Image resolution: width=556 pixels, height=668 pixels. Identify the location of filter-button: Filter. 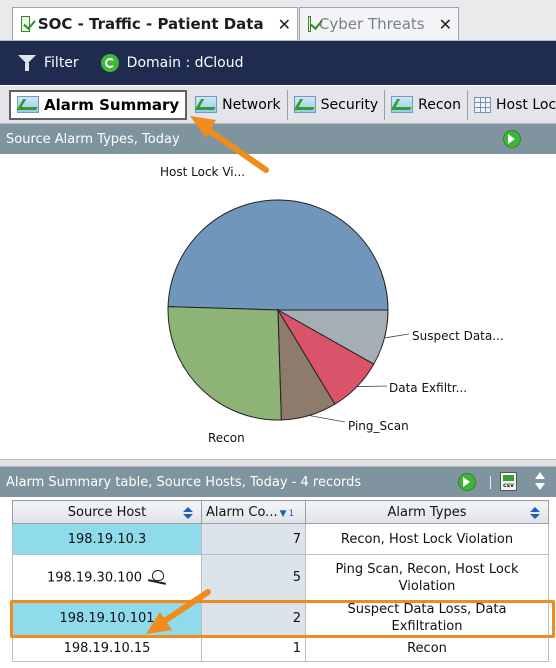
(48, 63).